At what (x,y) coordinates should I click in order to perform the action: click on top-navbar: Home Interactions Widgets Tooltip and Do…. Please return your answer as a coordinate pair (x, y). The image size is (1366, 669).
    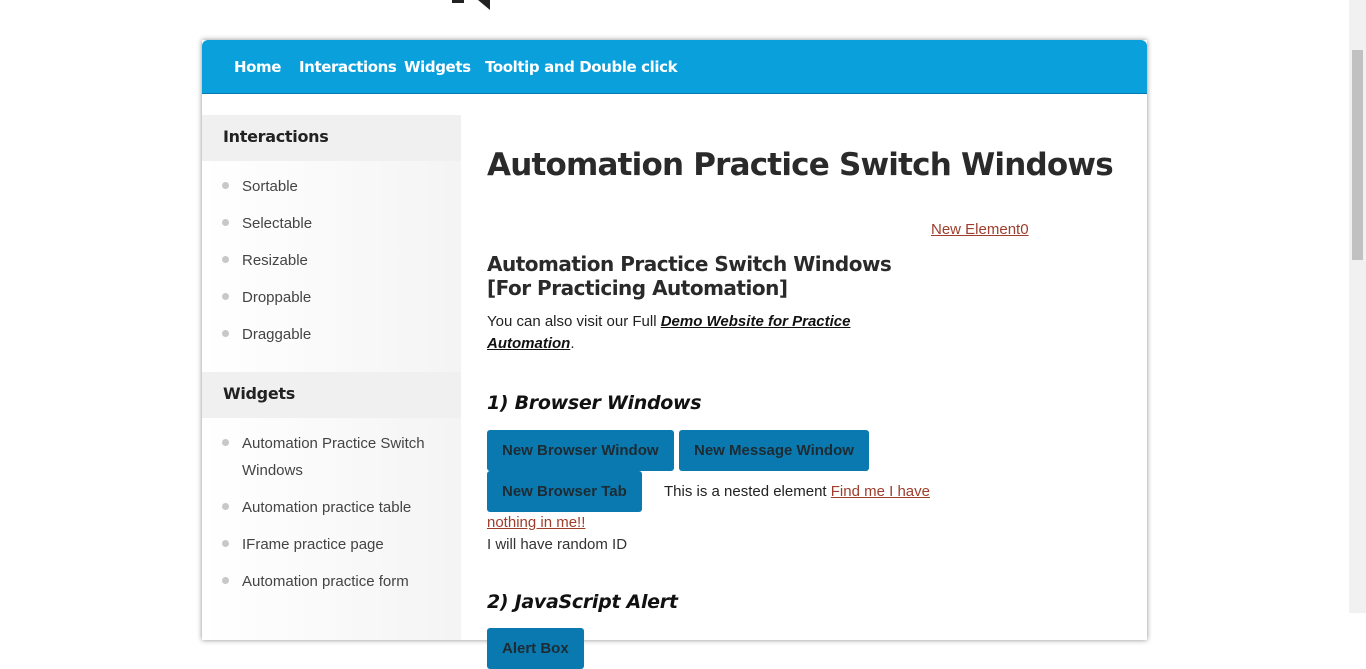
    Looking at the image, I should click on (674, 67).